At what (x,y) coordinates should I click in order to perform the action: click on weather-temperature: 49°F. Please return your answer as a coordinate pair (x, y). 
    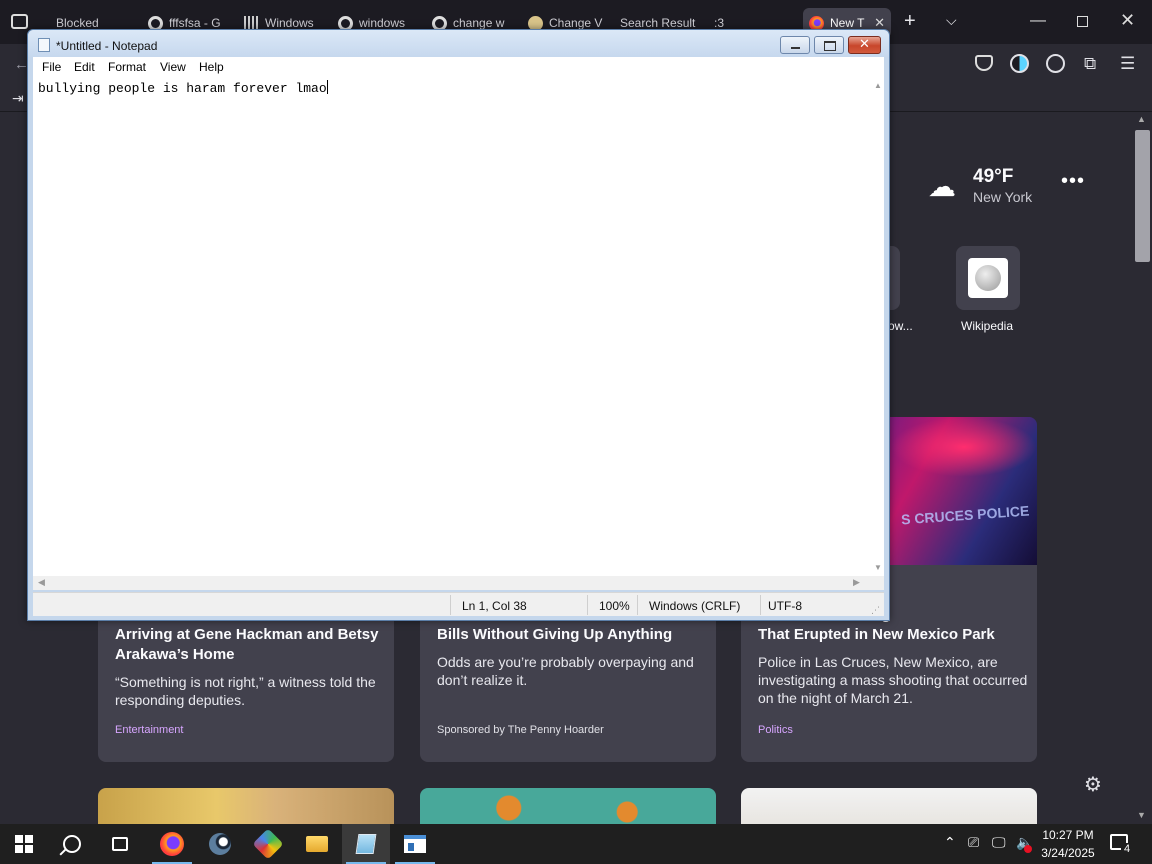
    Looking at the image, I should click on (993, 176).